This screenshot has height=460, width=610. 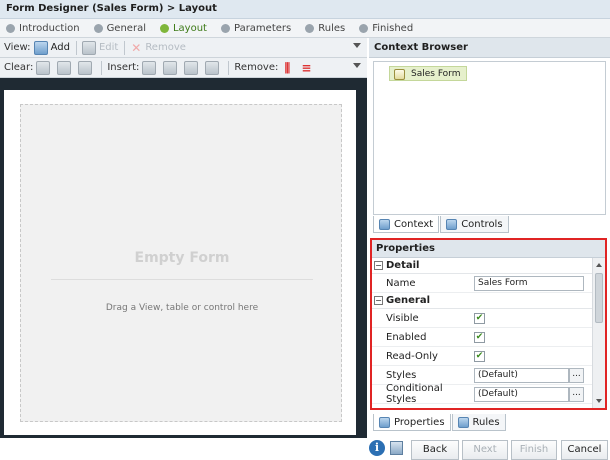 What do you see at coordinates (165, 47) in the screenshot?
I see `remove-label: Remove` at bounding box center [165, 47].